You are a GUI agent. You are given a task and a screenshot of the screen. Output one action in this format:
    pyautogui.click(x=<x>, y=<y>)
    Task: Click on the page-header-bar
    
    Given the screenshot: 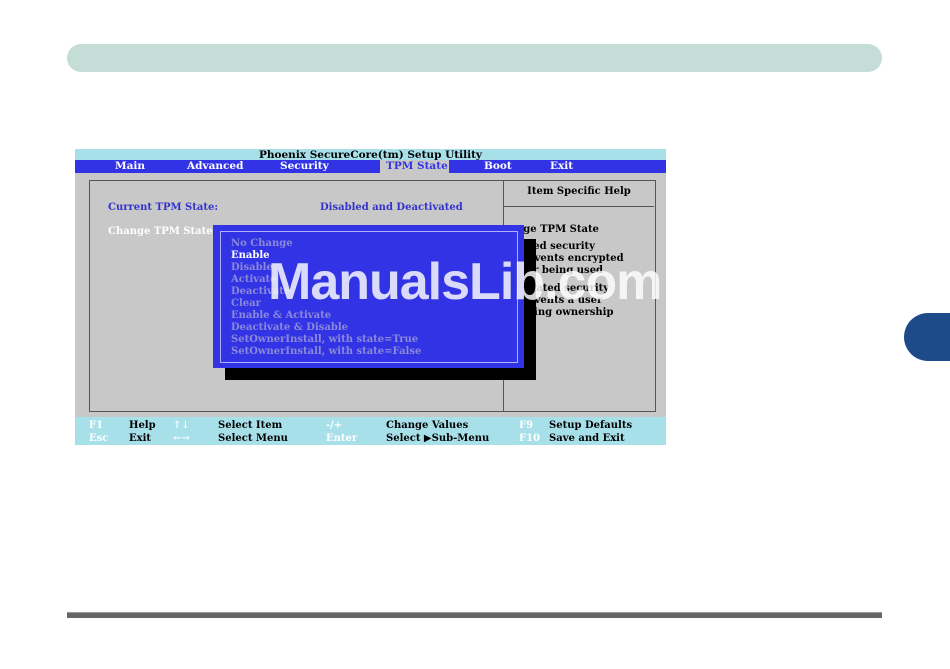 What is the action you would take?
    pyautogui.click(x=474, y=58)
    